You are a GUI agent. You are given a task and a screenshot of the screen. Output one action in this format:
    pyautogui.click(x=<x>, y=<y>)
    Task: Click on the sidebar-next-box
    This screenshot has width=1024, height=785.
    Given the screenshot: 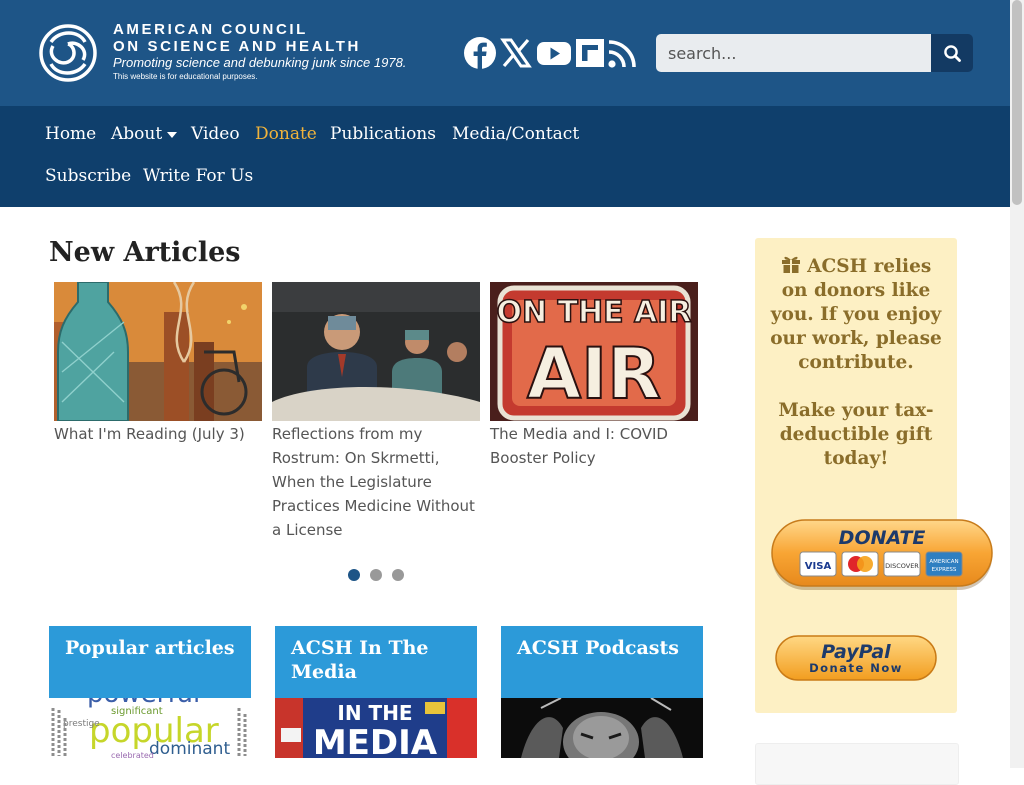 What is the action you would take?
    pyautogui.click(x=857, y=764)
    